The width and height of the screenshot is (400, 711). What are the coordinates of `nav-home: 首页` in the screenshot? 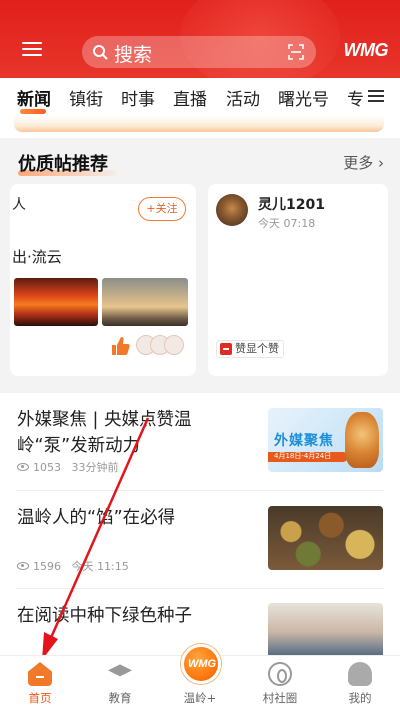 It's located at (40, 683).